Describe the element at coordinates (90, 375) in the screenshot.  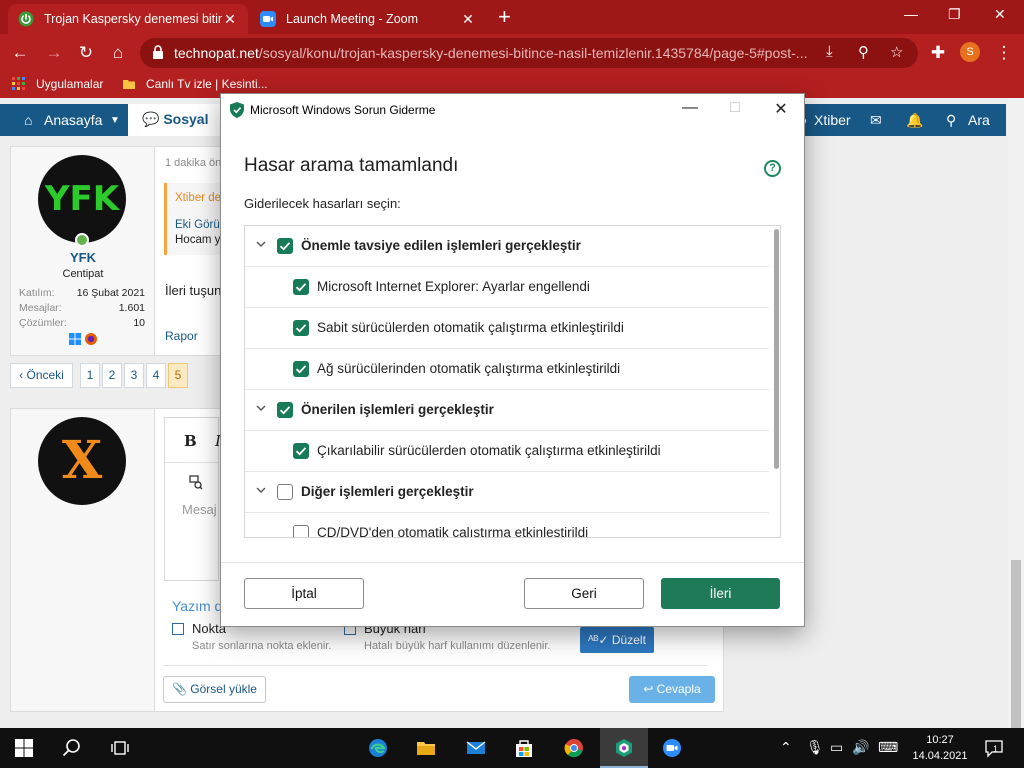
I see `pagination-page: 1` at that location.